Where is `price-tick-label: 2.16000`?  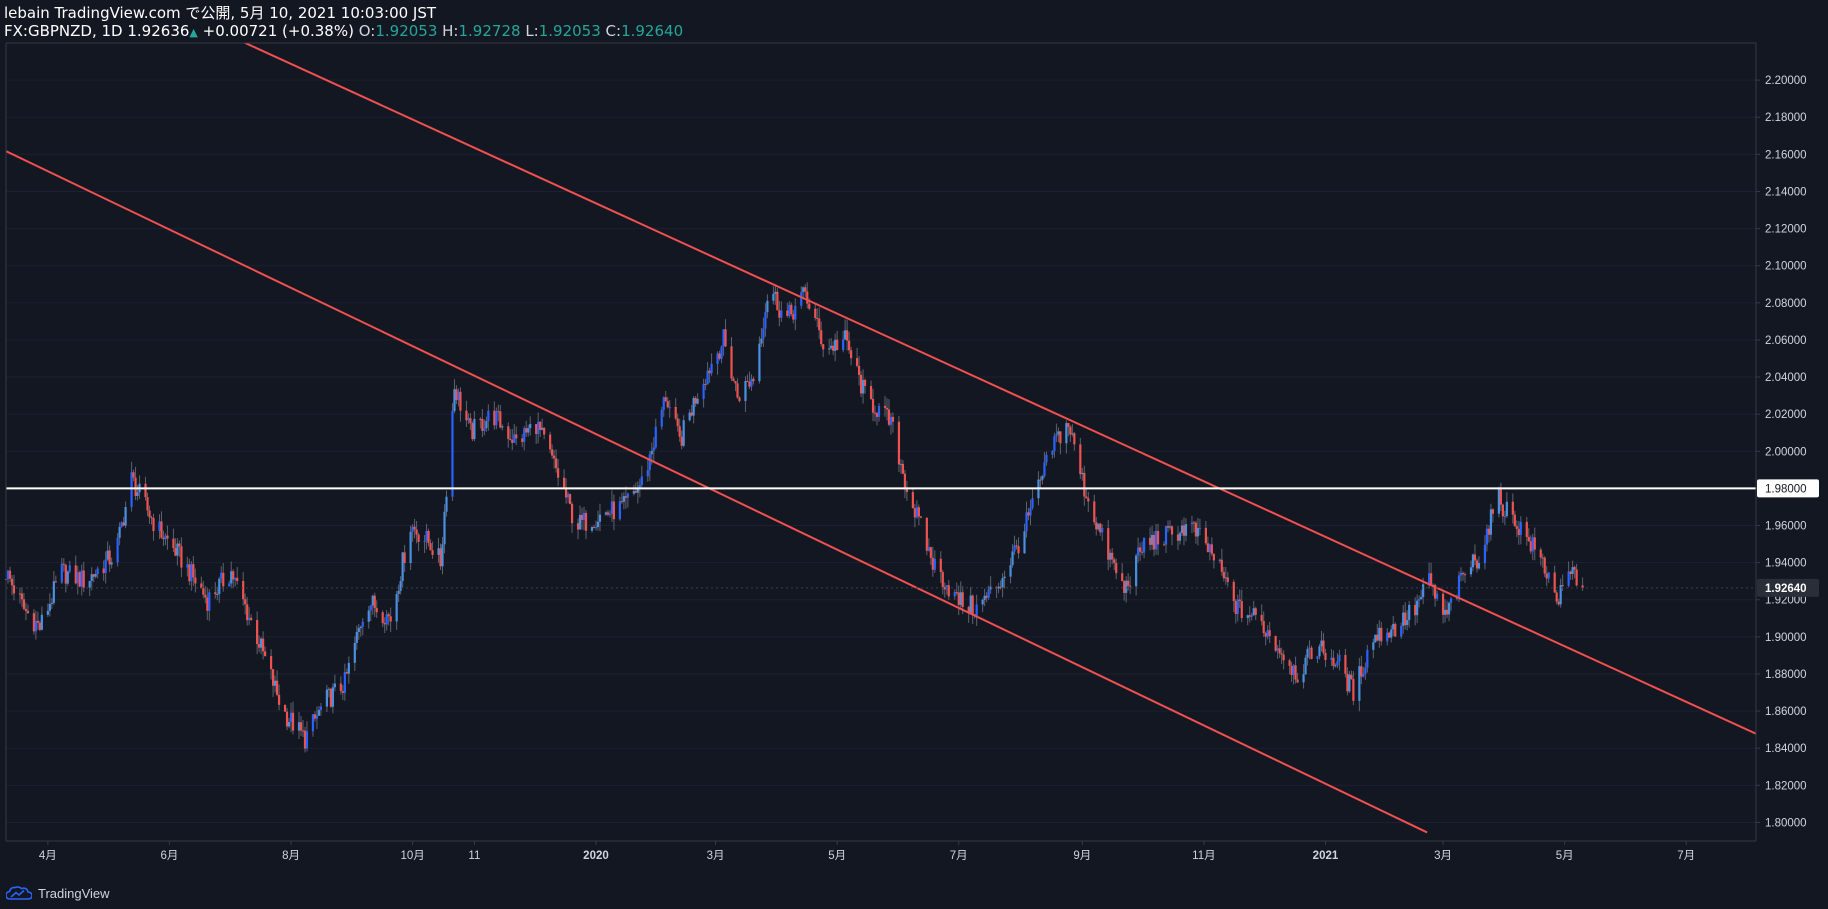 price-tick-label: 2.16000 is located at coordinates (1786, 155).